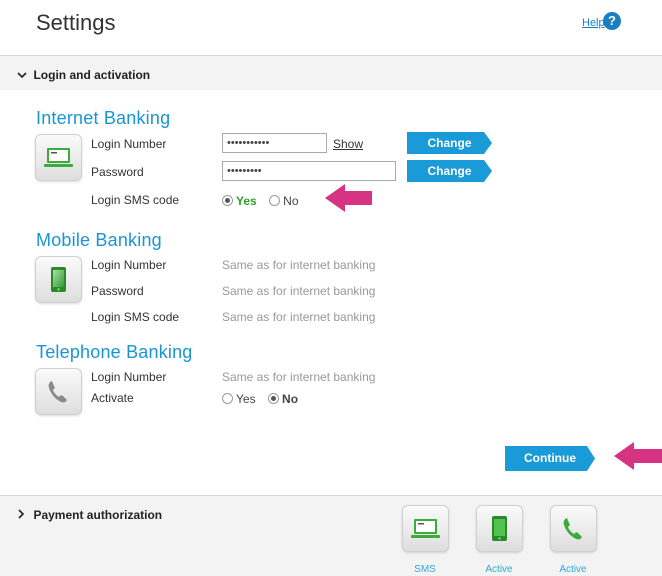 Image resolution: width=662 pixels, height=576 pixels. Describe the element at coordinates (135, 200) in the screenshot. I see `ib-sms-label: Login SMS code` at that location.